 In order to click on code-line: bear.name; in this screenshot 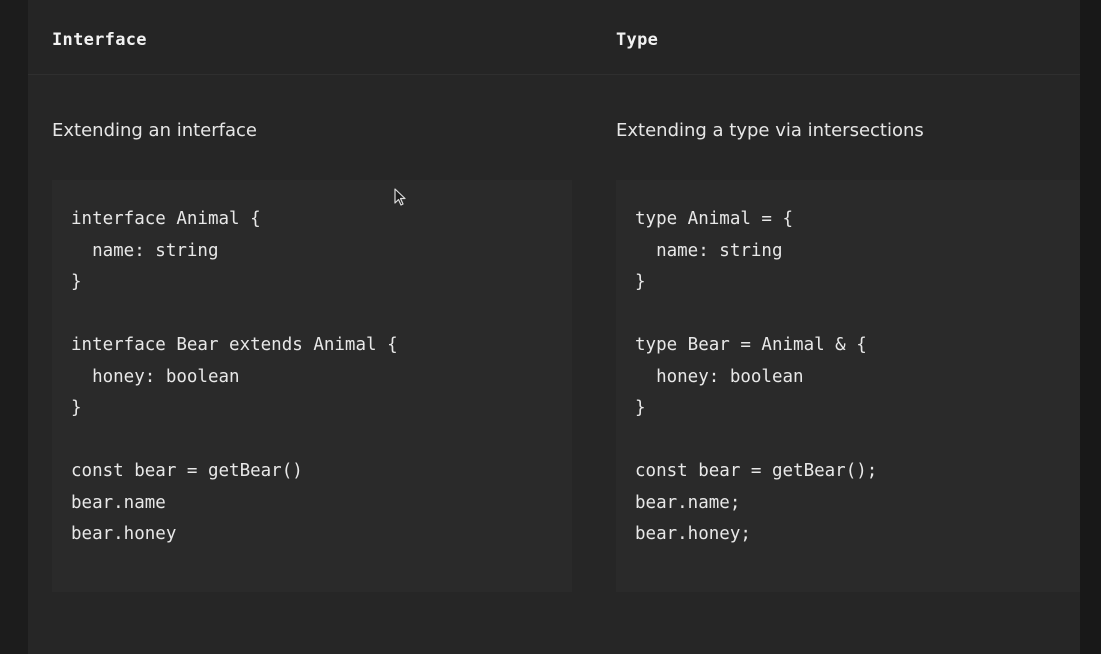, I will do `click(688, 502)`.